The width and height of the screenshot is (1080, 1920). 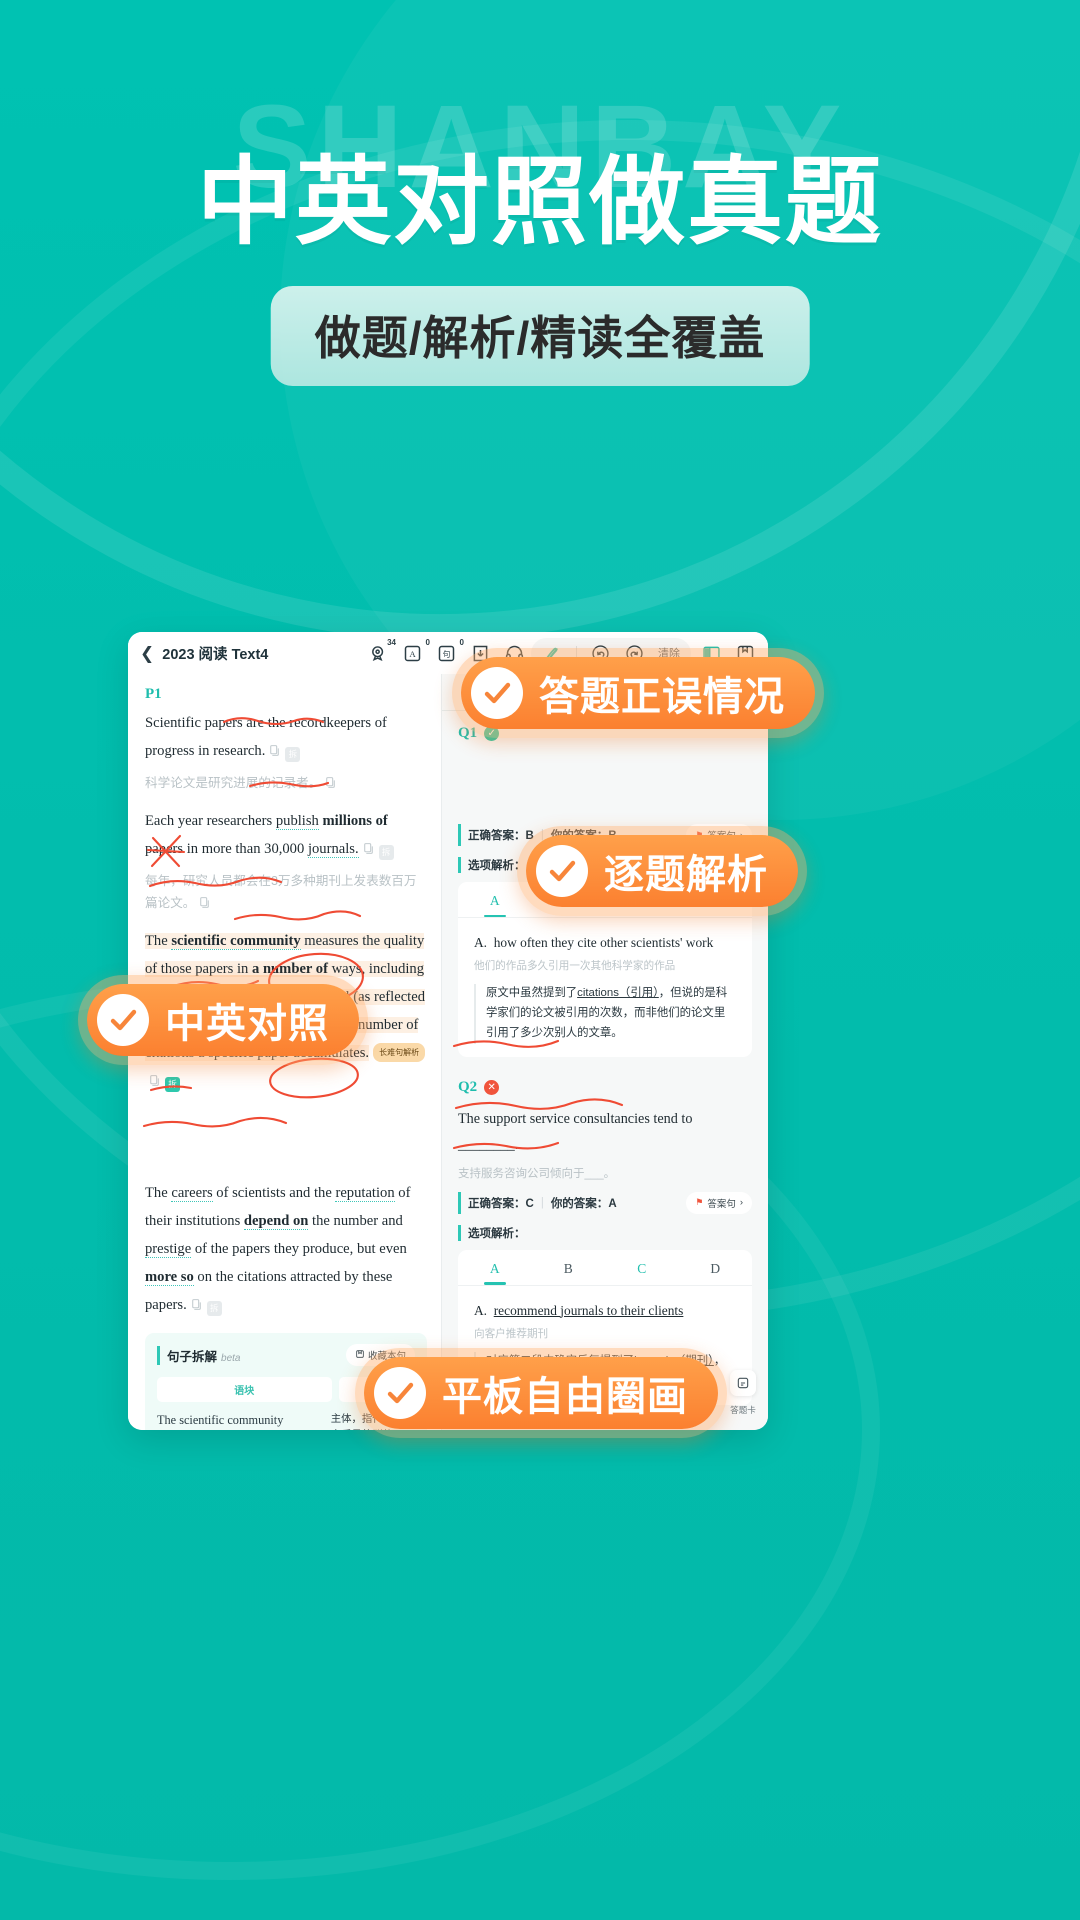 I want to click on breakdown-chunk-en: The scientific community 科学界, so click(x=220, y=1420).